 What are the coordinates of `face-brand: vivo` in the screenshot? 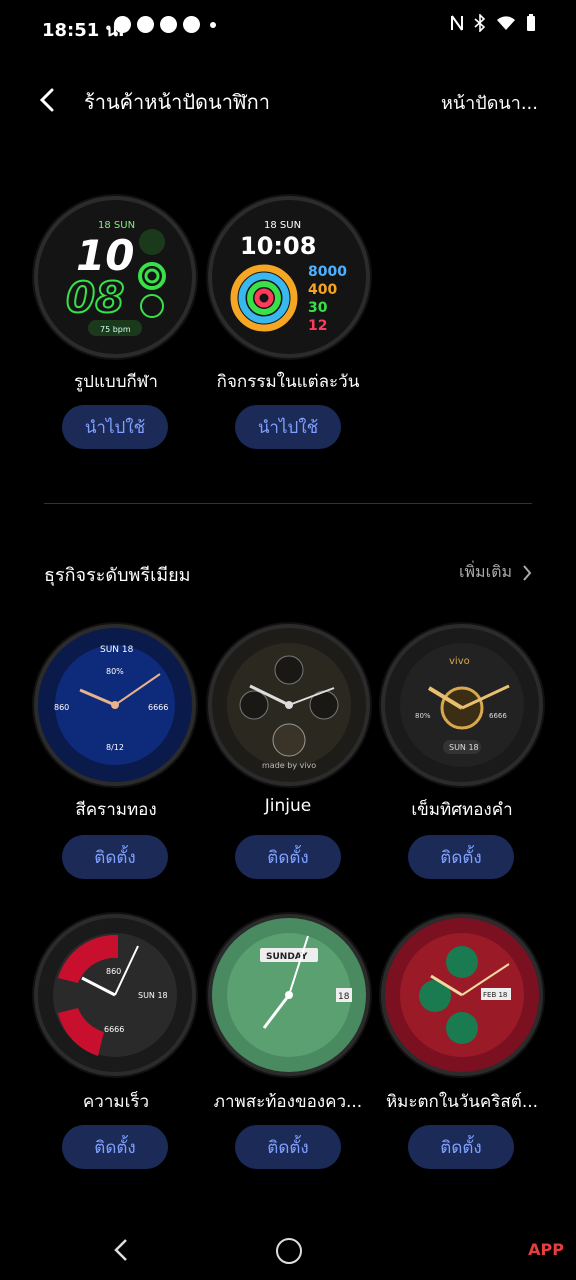 It's located at (459, 661).